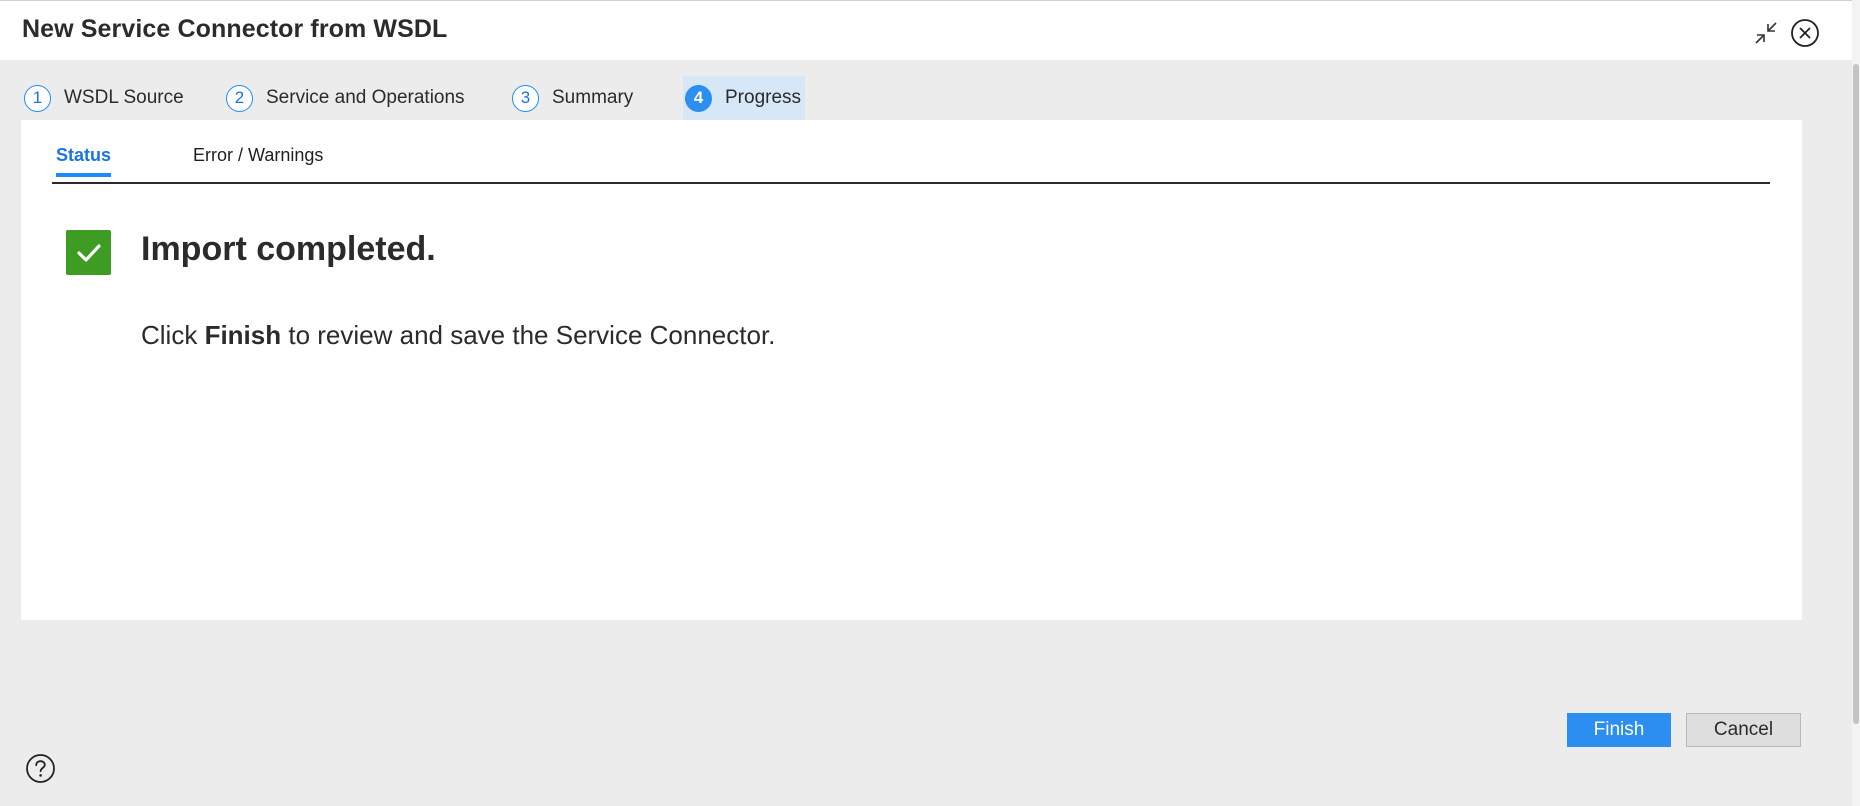 The image size is (1860, 806). Describe the element at coordinates (1619, 730) in the screenshot. I see `finish-button: Finish` at that location.